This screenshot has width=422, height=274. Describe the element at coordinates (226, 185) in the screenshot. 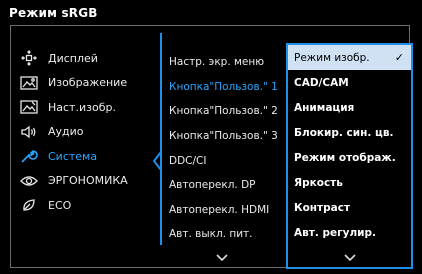

I see `sub-menu-item-auto-switch-dp: Автоперекл. DP` at that location.